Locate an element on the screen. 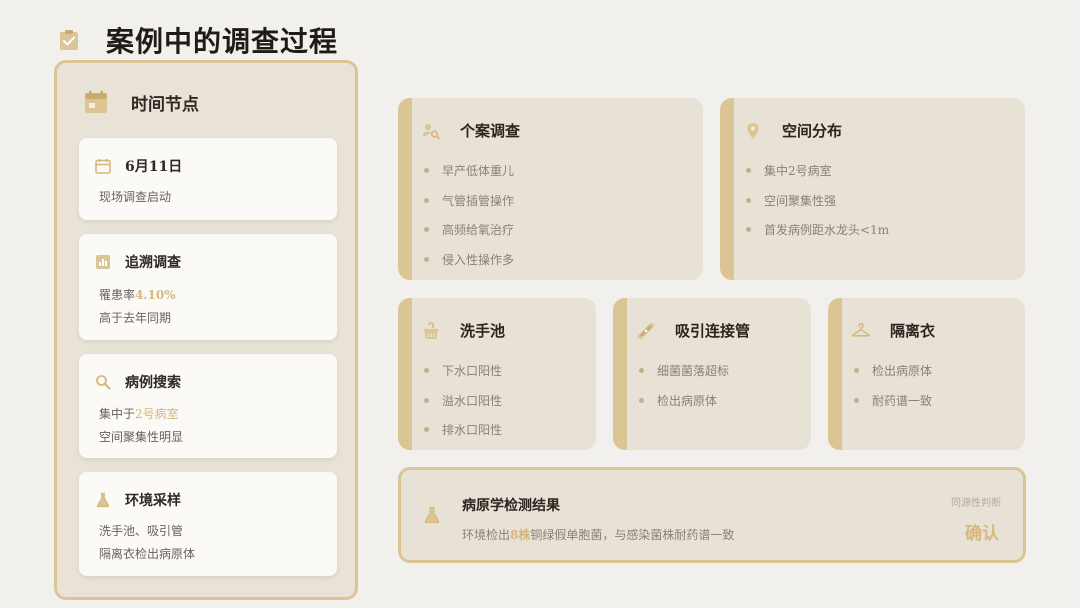 Image resolution: width=1080 pixels, height=608 pixels. event-title: 环境采样 is located at coordinates (153, 501).